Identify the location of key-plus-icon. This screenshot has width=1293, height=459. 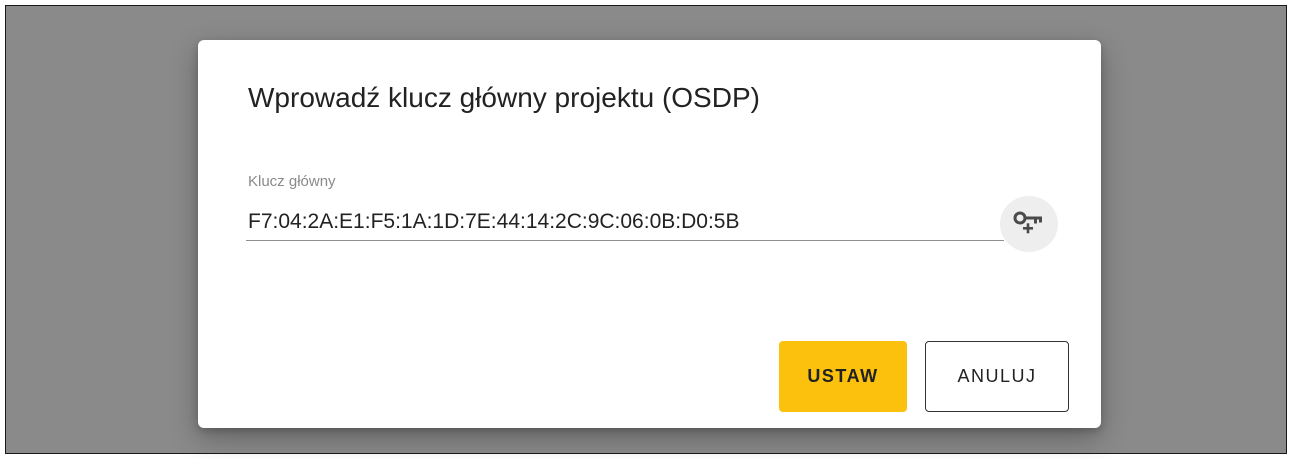
(1027, 222).